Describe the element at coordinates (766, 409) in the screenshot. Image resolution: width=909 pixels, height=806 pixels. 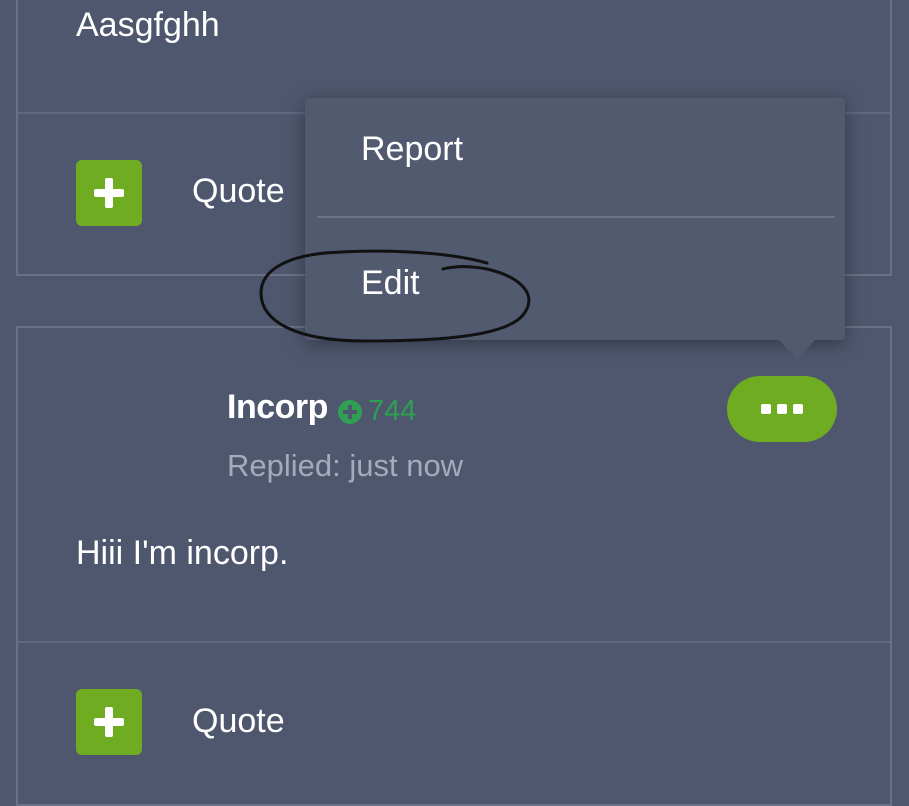
I see `ellipsis-icon` at that location.